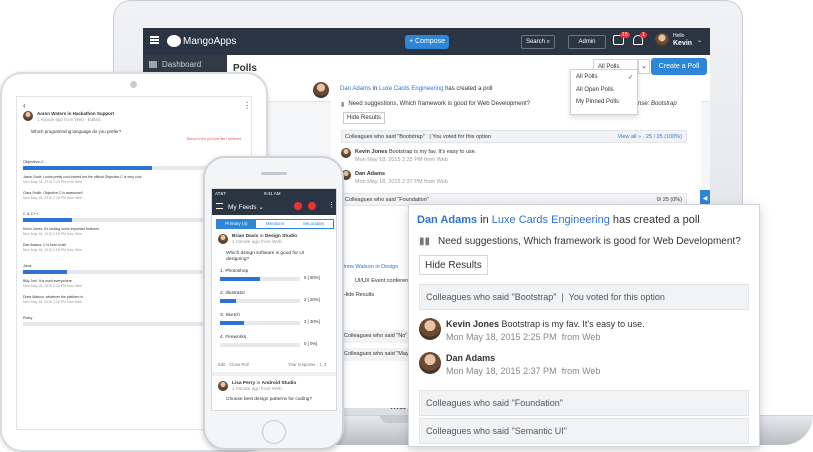  What do you see at coordinates (307, 364) in the screenshot?
I see `your-response: Your response : 1, 3` at bounding box center [307, 364].